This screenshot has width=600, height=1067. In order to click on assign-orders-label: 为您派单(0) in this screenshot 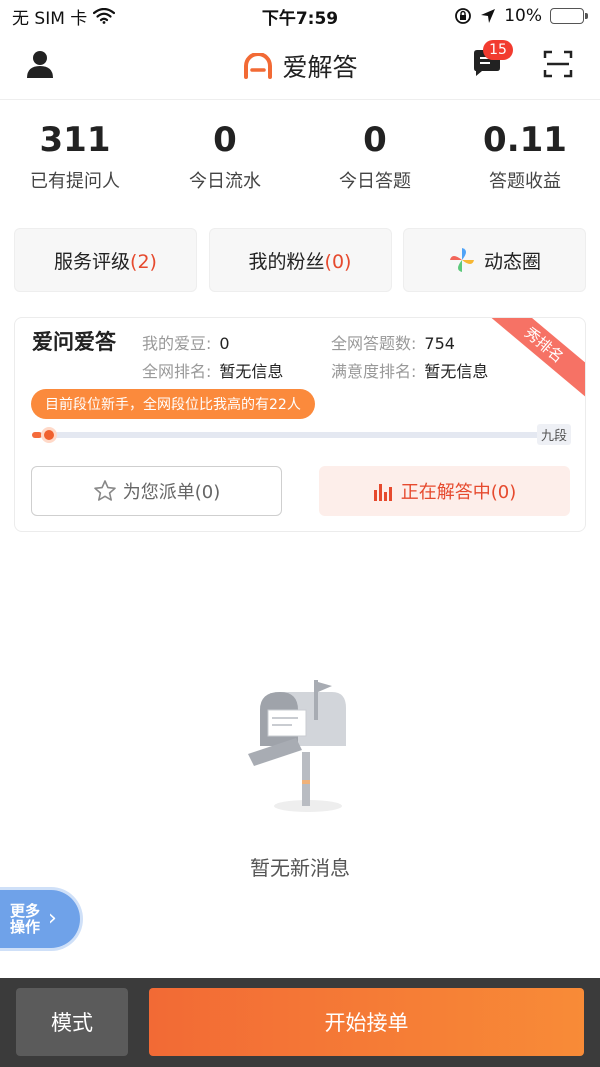, I will do `click(171, 492)`.